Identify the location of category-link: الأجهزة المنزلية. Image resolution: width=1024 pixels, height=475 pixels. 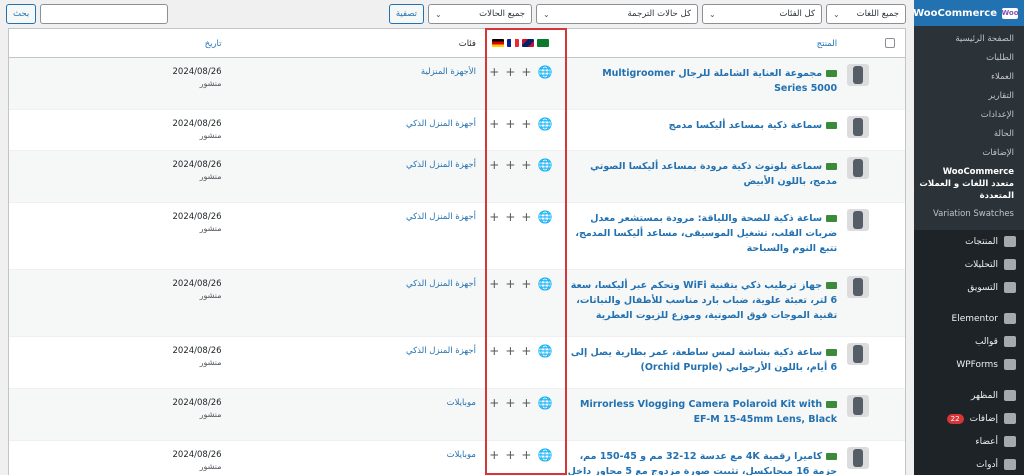
(448, 72).